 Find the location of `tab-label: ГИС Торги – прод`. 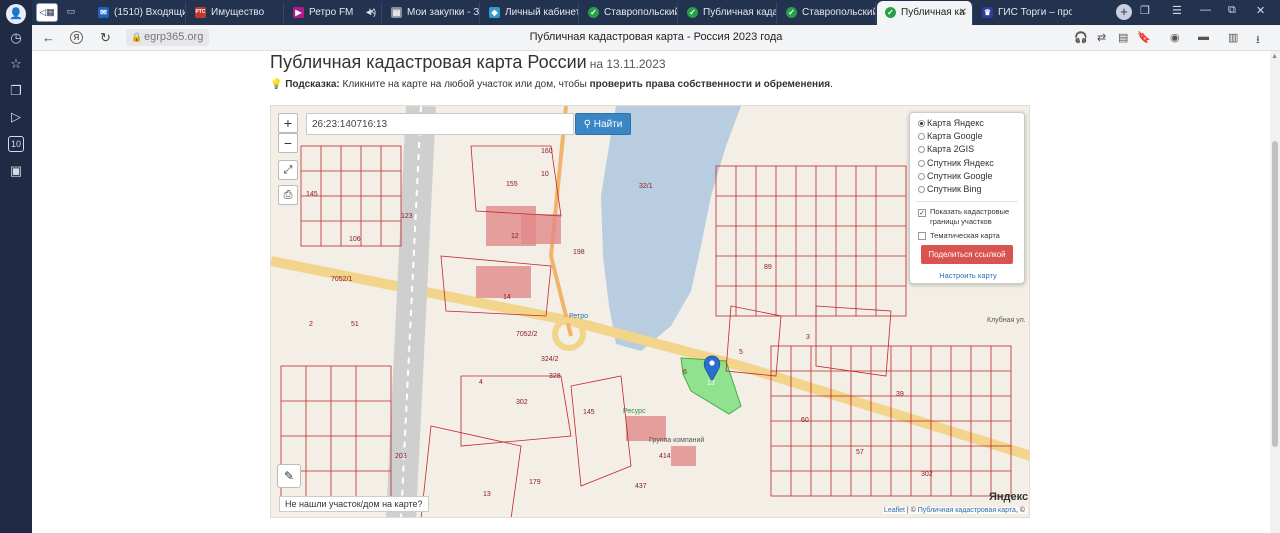

tab-label: ГИС Торги – прод is located at coordinates (1035, 12).